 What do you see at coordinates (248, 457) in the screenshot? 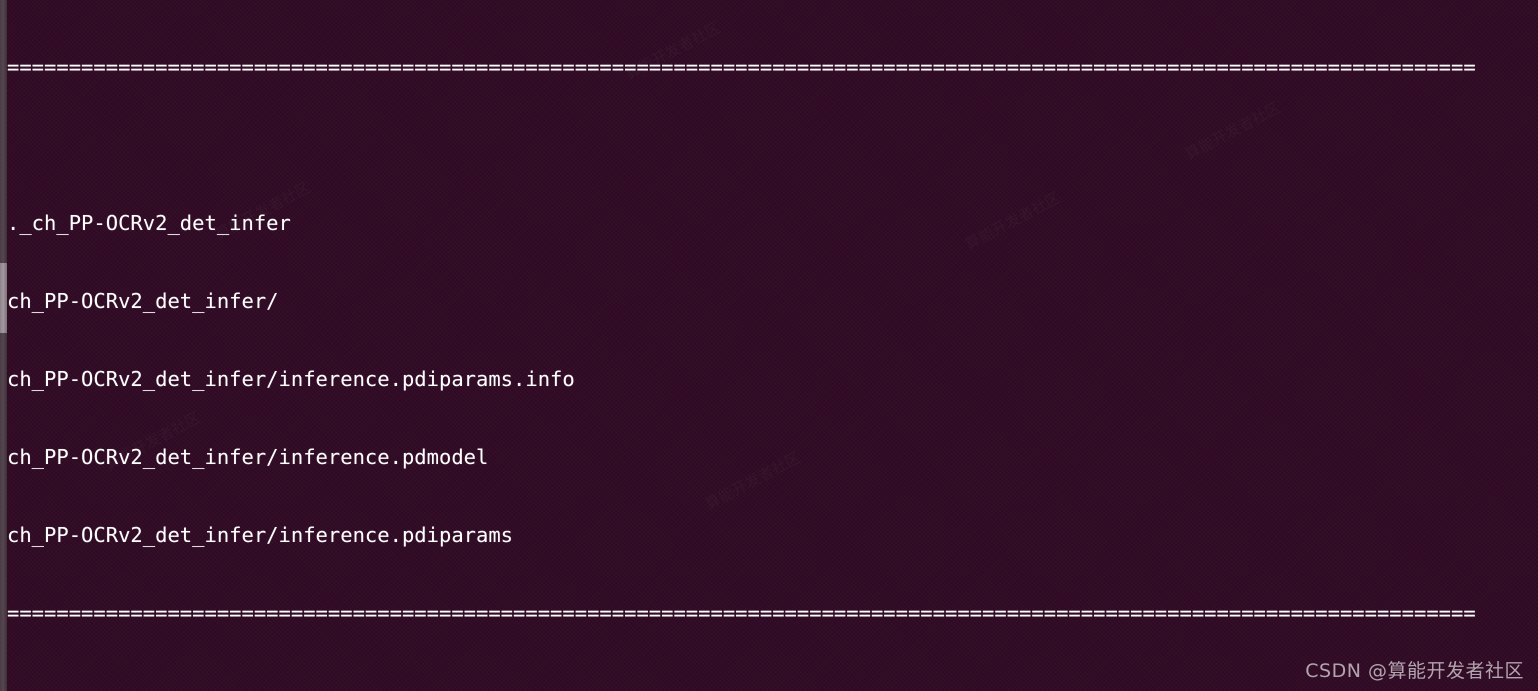
I see `extracted-file-line: ch_PP-OCRv2_det_infer/inference.pdmodel` at bounding box center [248, 457].